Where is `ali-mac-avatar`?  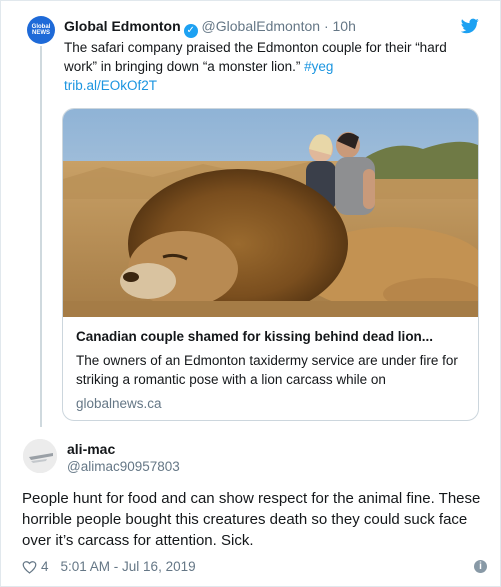 ali-mac-avatar is located at coordinates (40, 456).